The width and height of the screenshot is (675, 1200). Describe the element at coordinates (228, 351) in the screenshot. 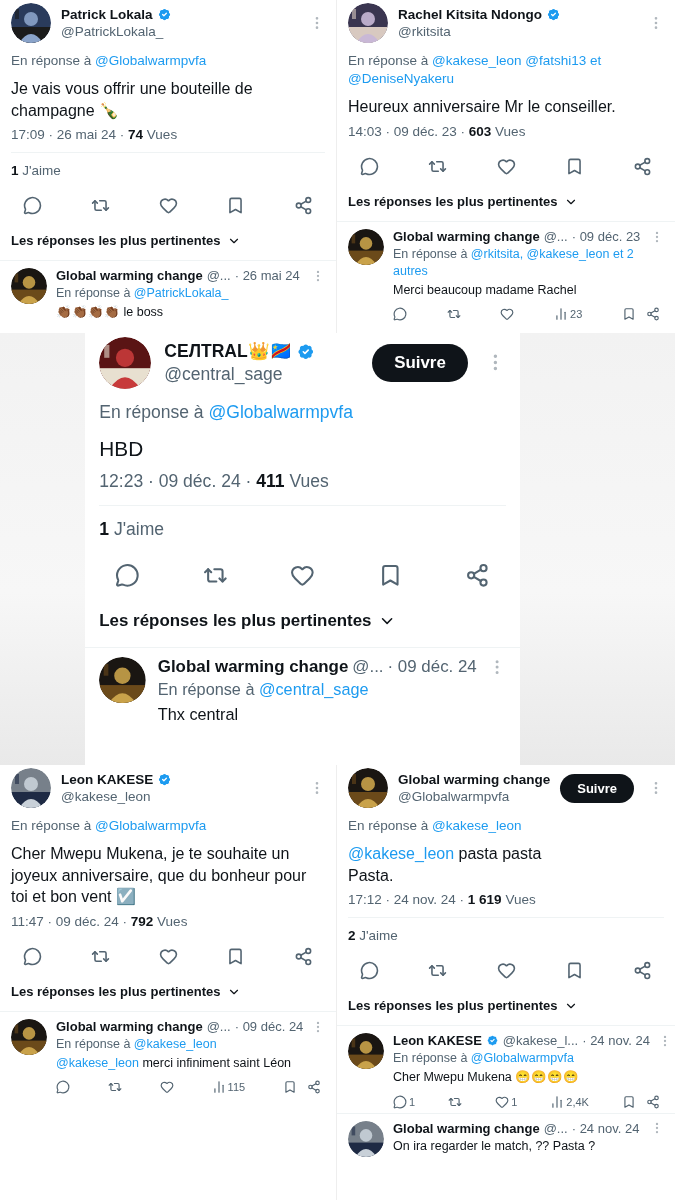

I see `author-name: CEЛTRAL👑🇨🇩` at that location.